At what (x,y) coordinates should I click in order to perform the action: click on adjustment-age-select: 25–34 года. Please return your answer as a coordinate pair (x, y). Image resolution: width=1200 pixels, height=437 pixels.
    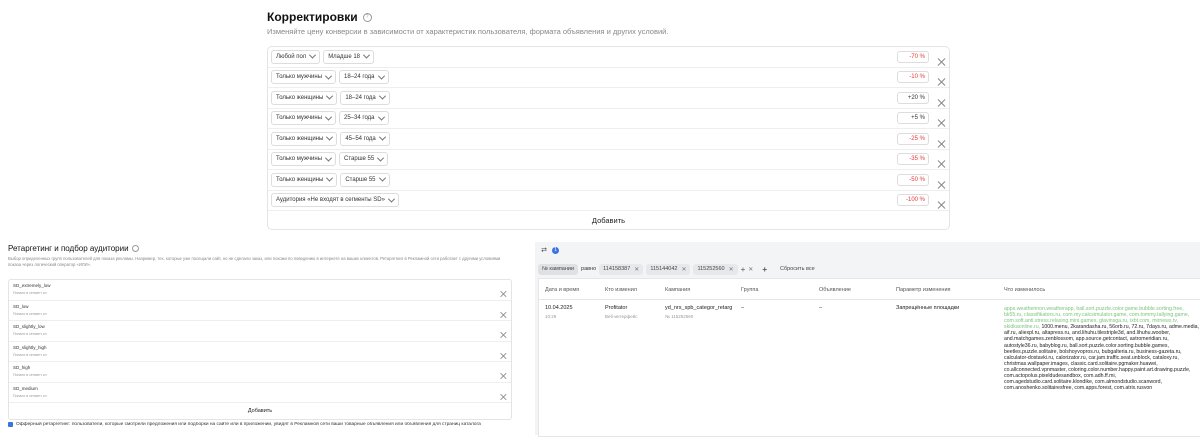
    Looking at the image, I should click on (364, 118).